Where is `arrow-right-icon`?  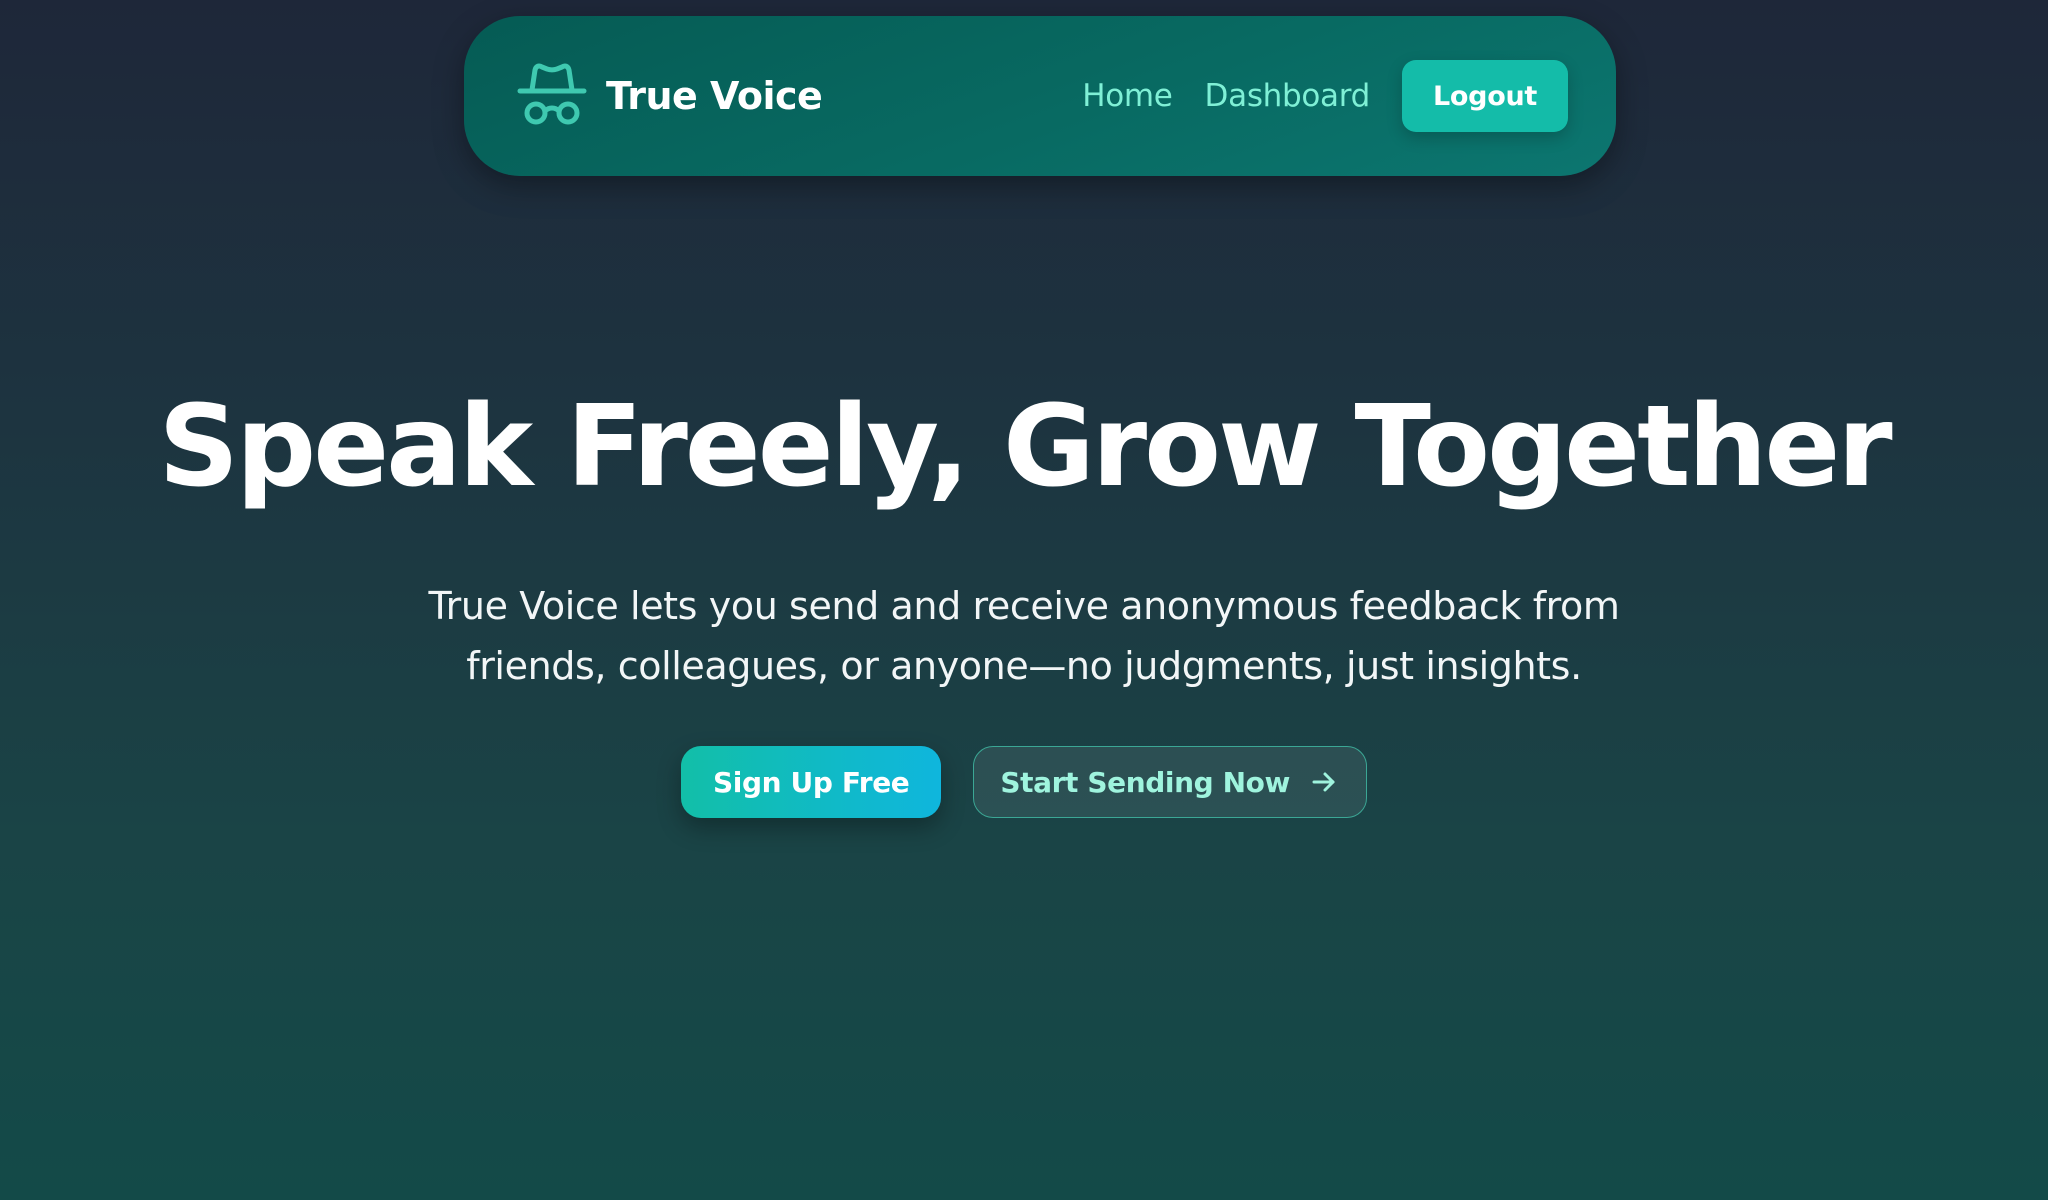 arrow-right-icon is located at coordinates (1324, 782).